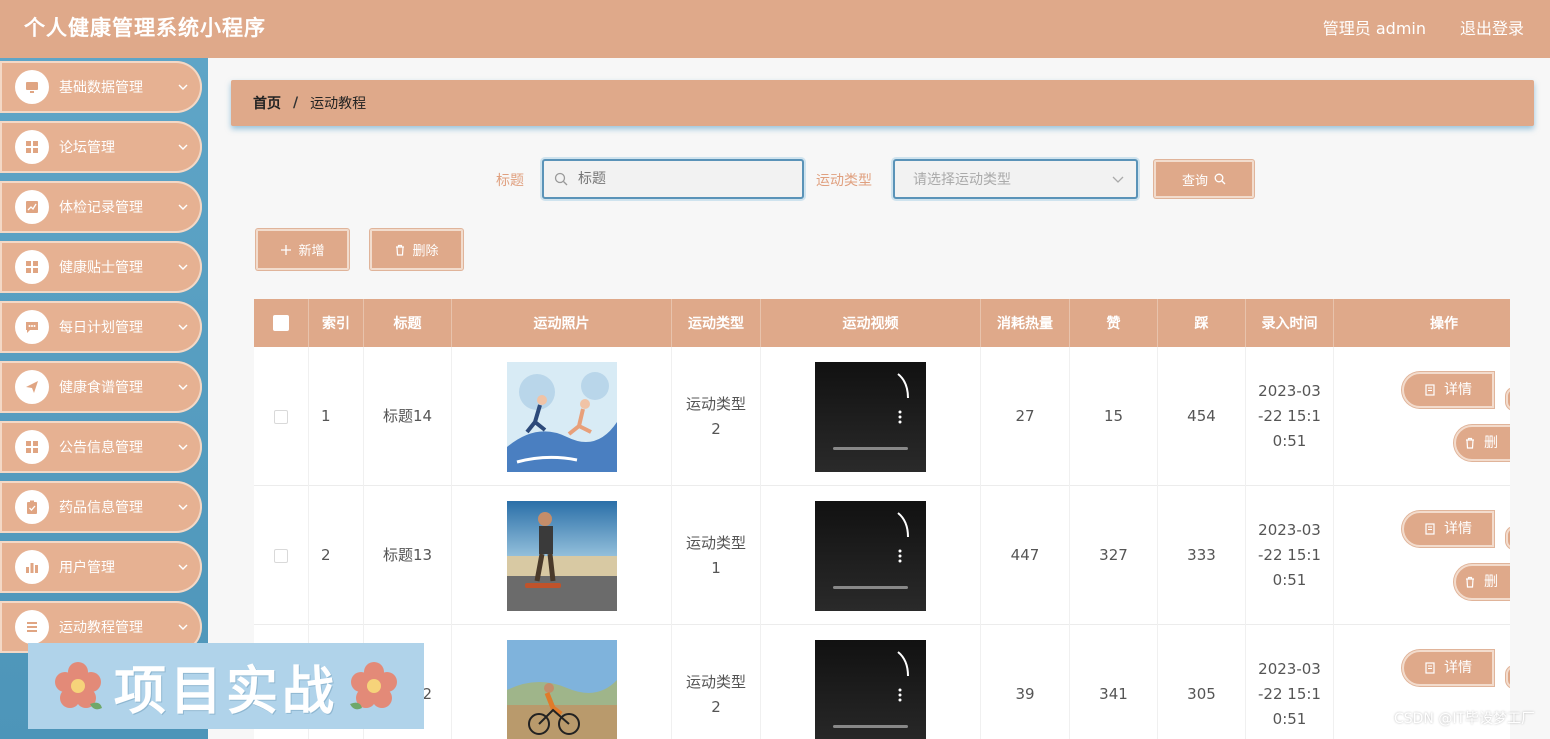  Describe the element at coordinates (1025, 555) in the screenshot. I see `calories-cell: 447` at that location.